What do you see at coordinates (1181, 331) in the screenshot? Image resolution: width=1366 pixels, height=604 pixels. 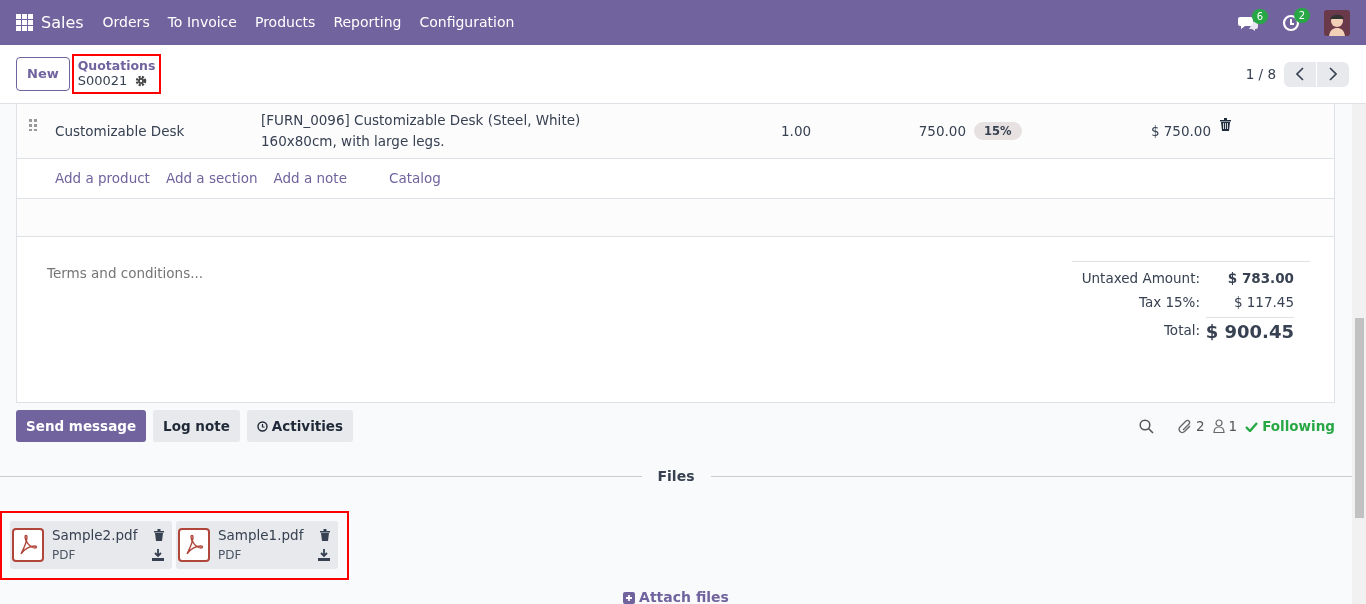 I see `total-label: Total:` at bounding box center [1181, 331].